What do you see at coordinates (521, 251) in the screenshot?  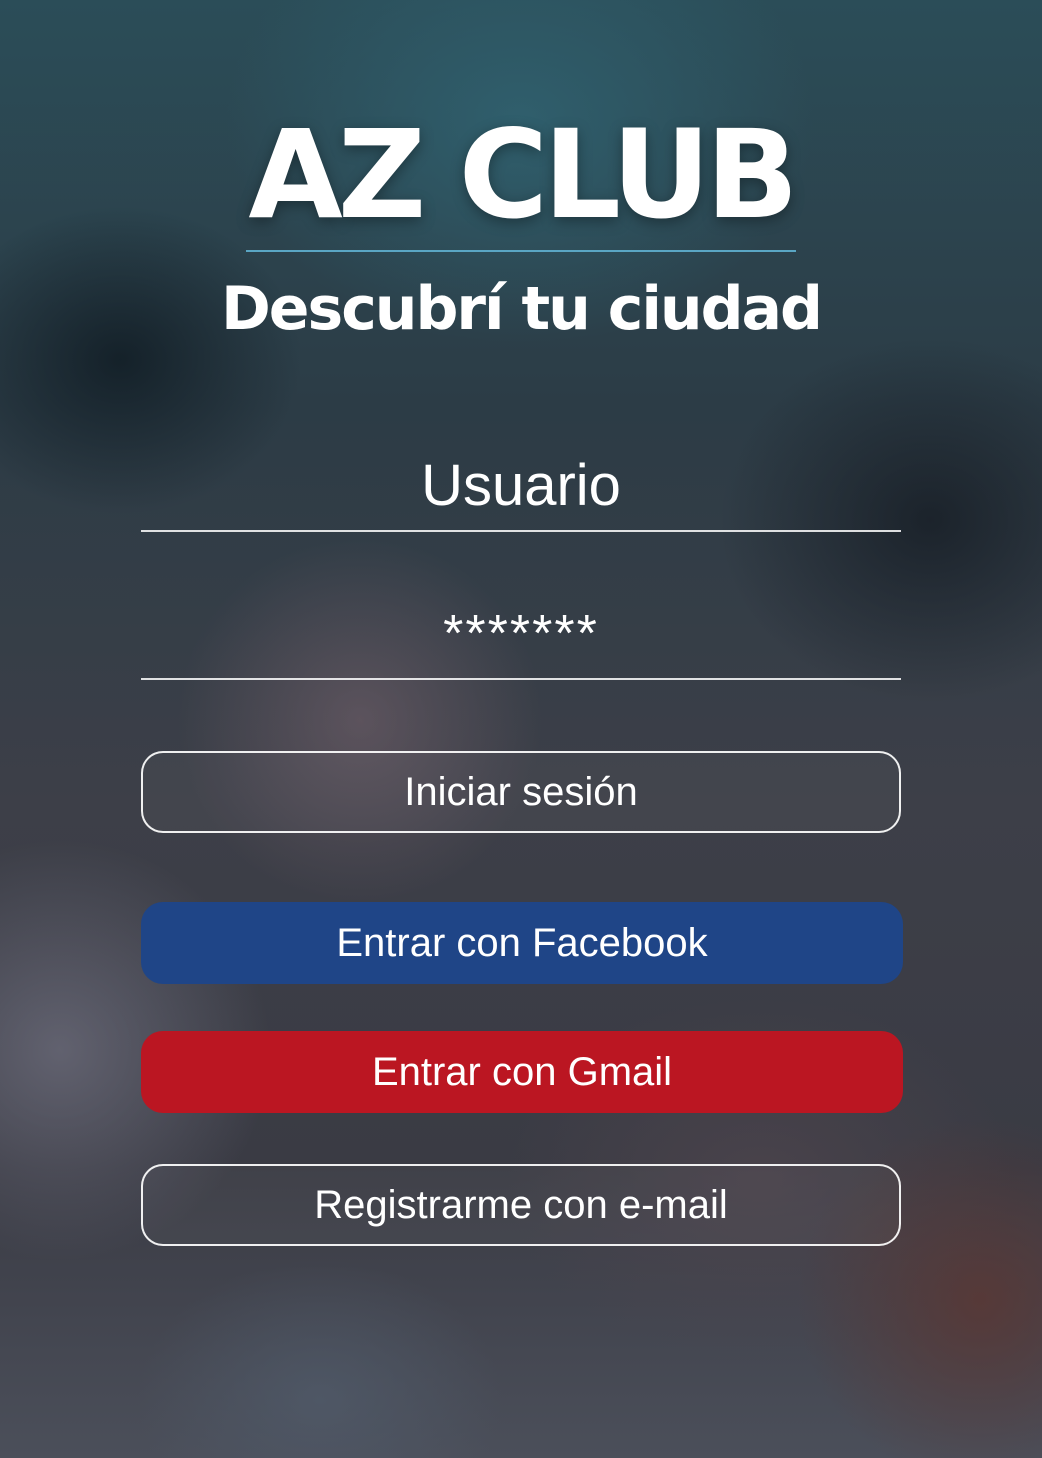 I see `brand-divider` at bounding box center [521, 251].